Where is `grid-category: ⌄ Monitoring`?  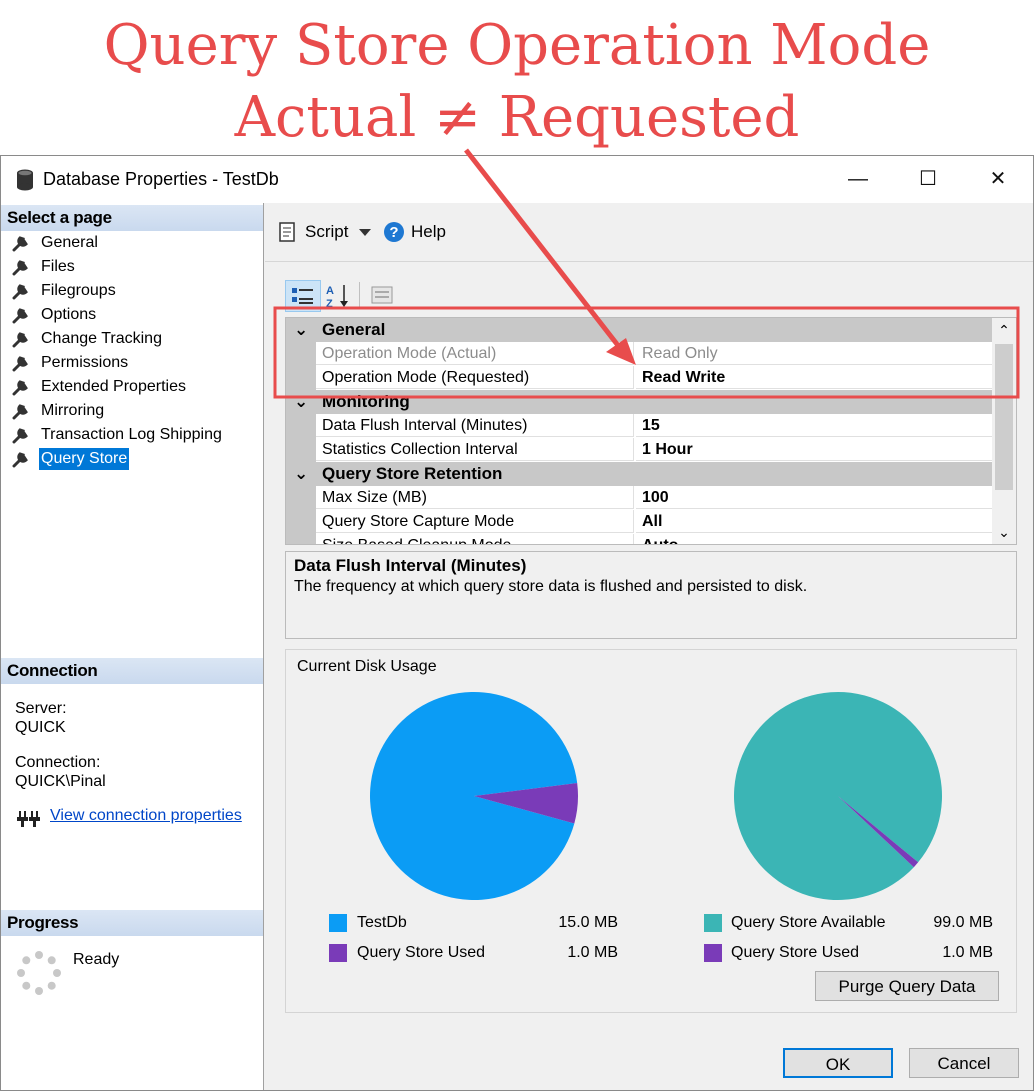
grid-category: ⌄ Monitoring is located at coordinates (639, 402).